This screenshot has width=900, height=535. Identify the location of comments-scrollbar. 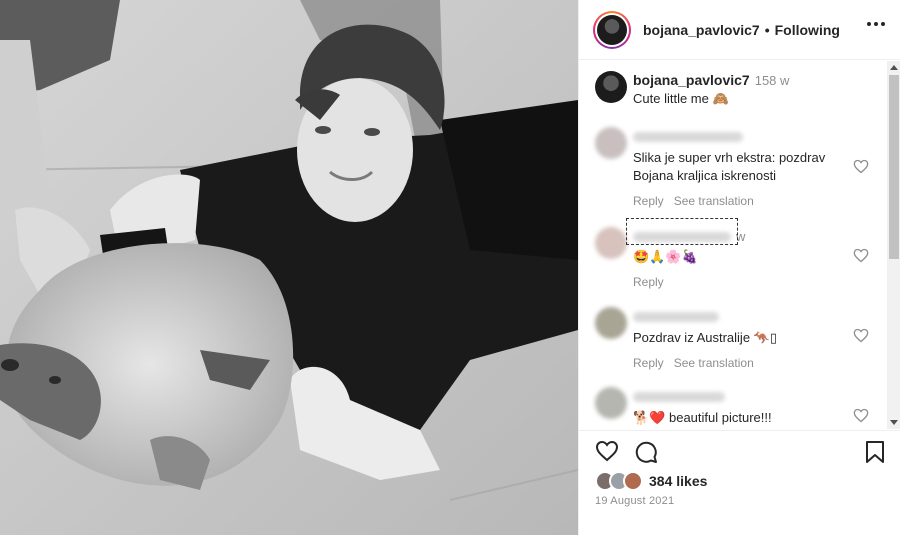
(893, 245).